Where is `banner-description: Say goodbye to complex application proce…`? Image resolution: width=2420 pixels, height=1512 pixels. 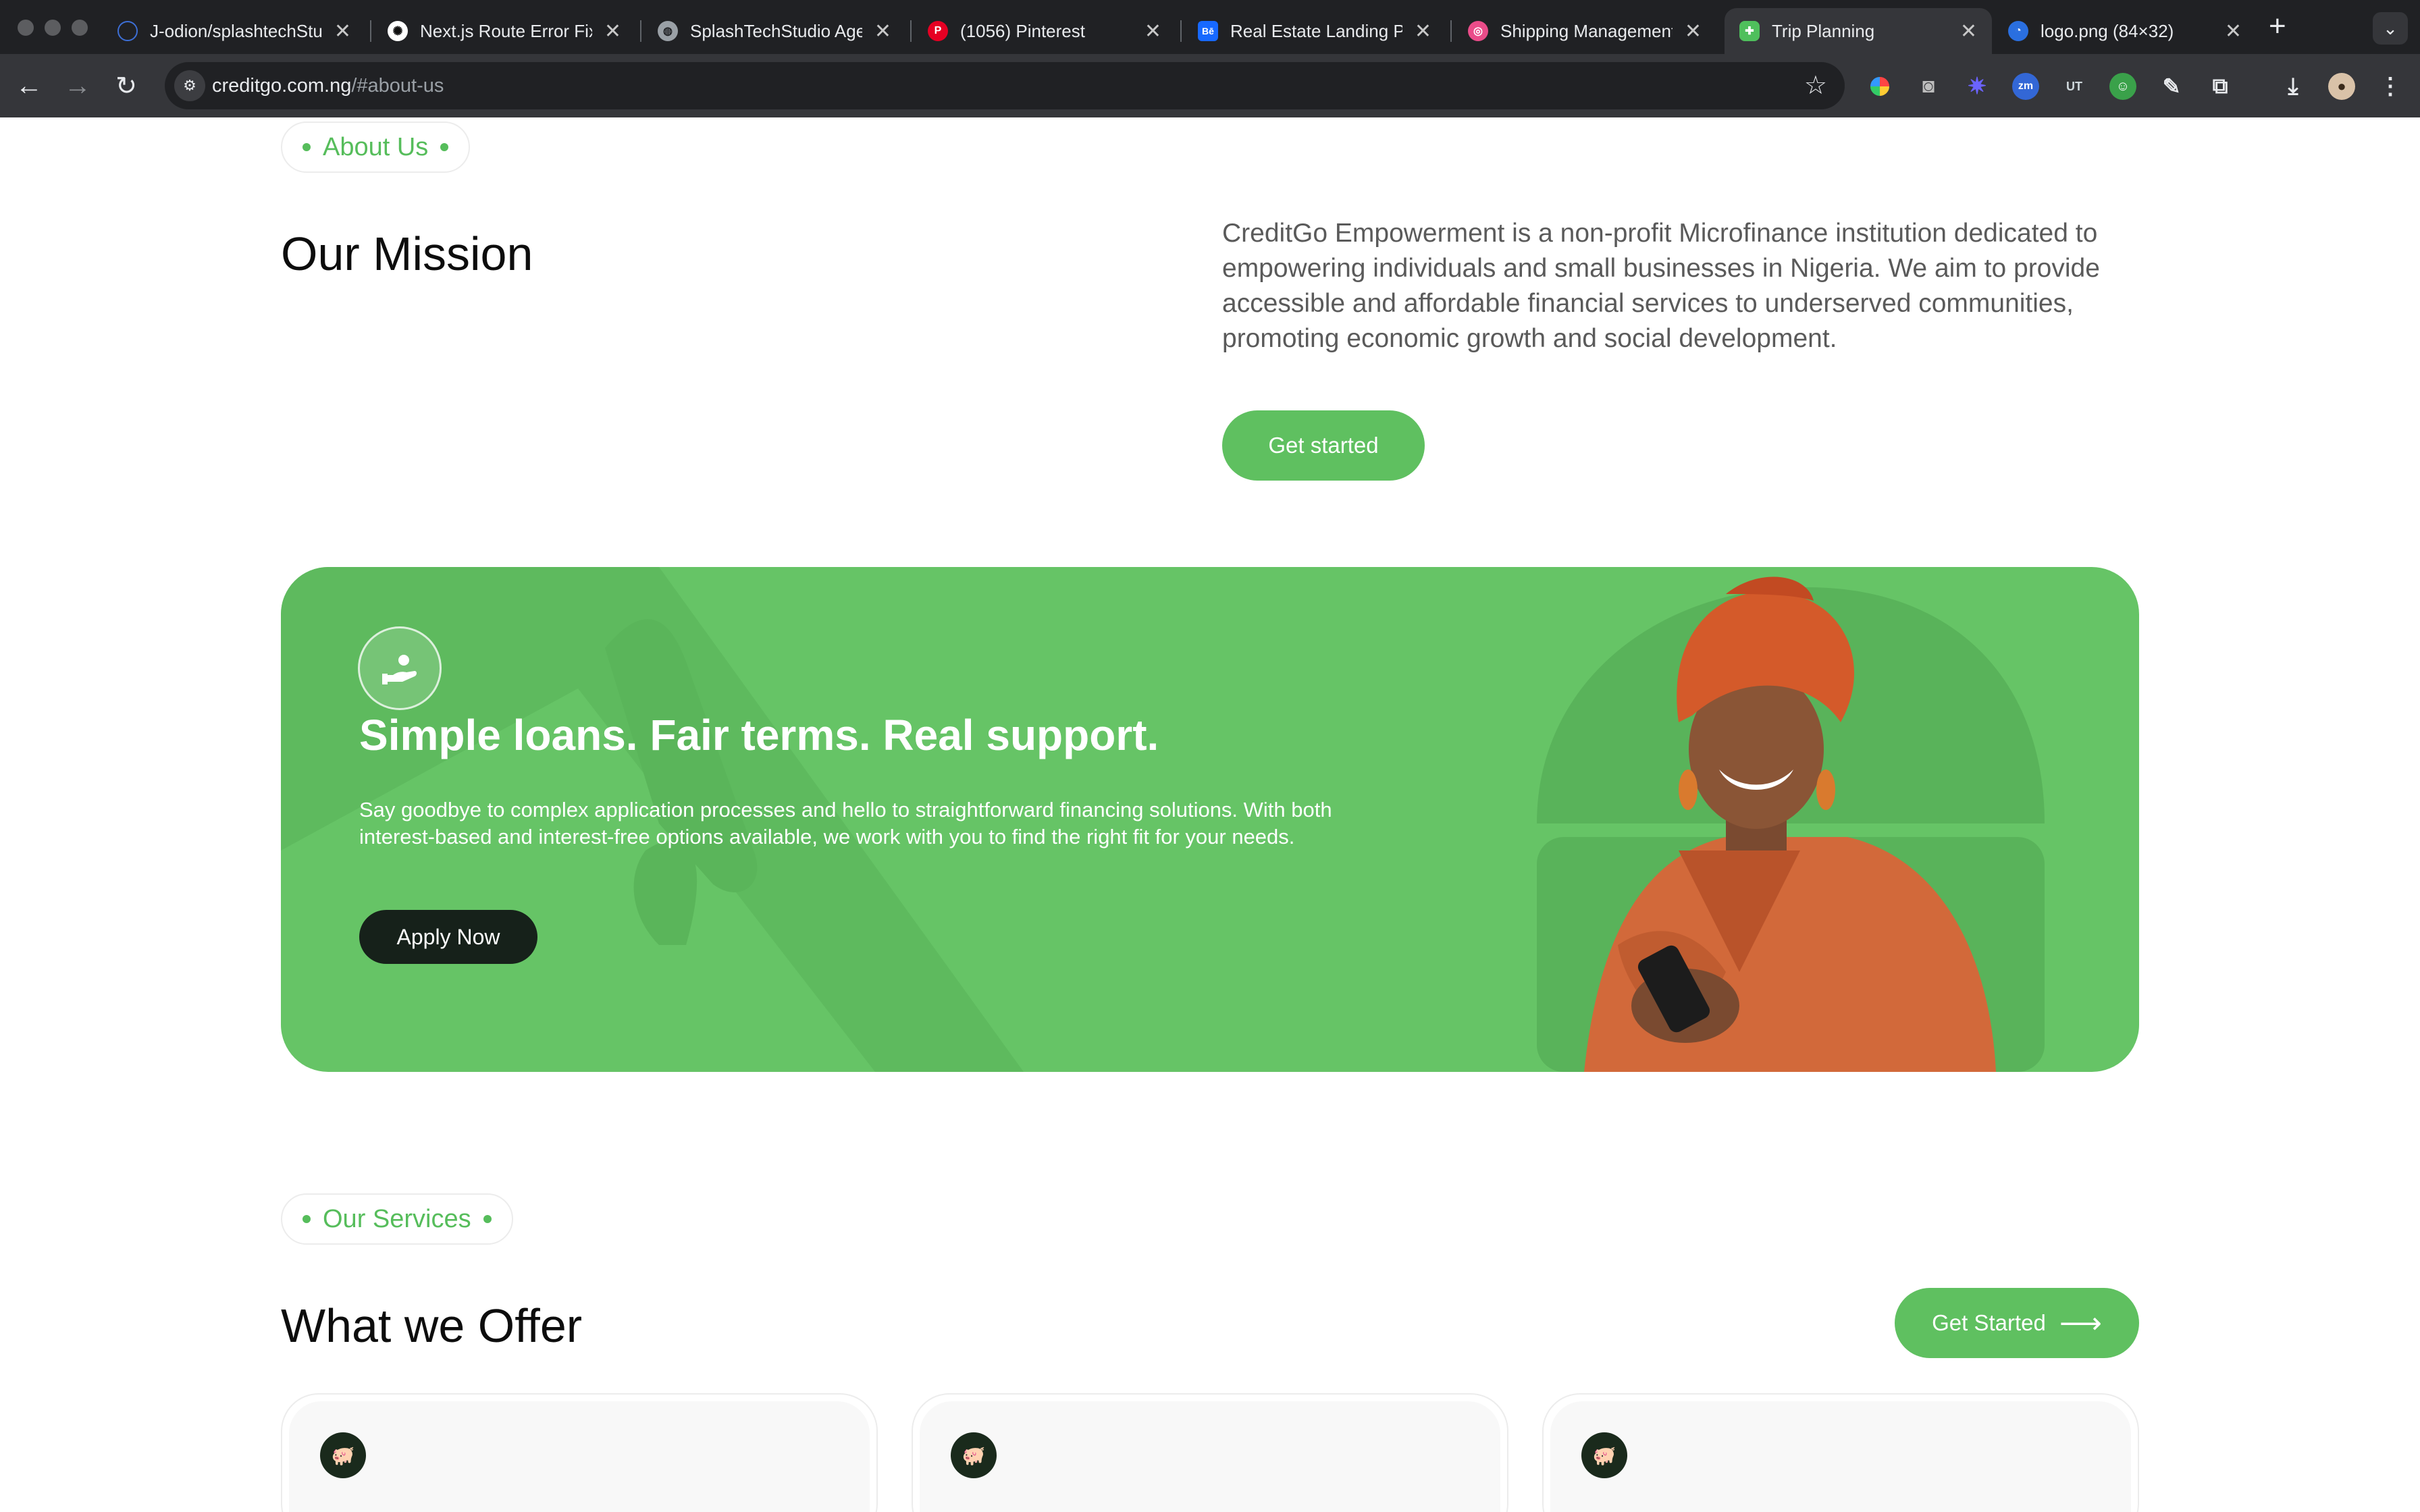
banner-description: Say goodbye to complex application proce… is located at coordinates (845, 823).